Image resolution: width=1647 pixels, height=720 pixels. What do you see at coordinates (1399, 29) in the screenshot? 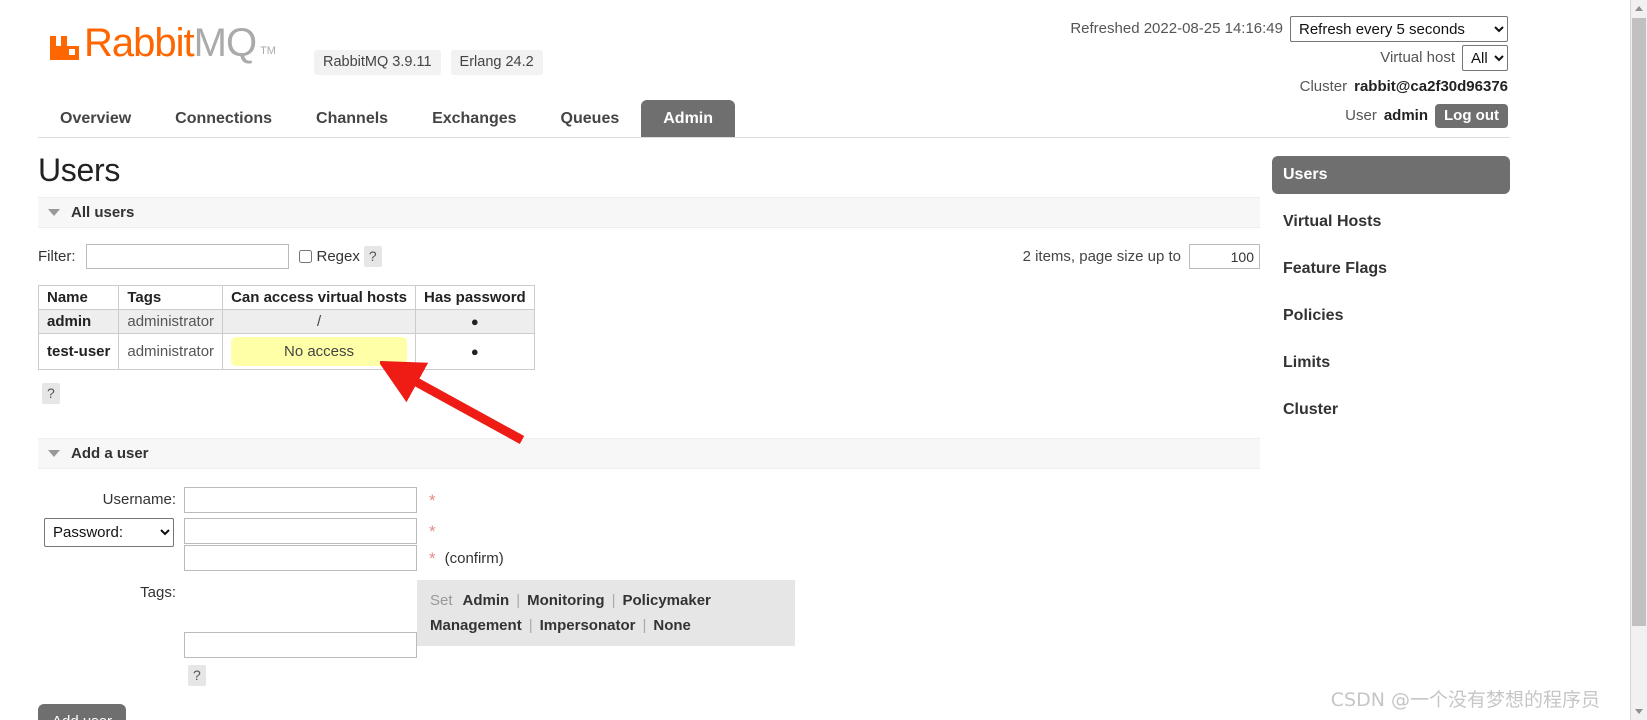
I see `refresh-interval-select: Refresh every 5 seconds` at bounding box center [1399, 29].